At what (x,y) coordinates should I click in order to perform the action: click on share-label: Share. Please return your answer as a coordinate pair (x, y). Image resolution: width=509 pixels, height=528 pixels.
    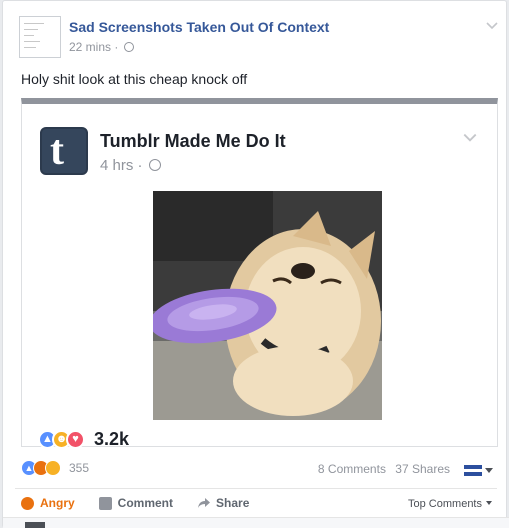
    Looking at the image, I should click on (233, 503).